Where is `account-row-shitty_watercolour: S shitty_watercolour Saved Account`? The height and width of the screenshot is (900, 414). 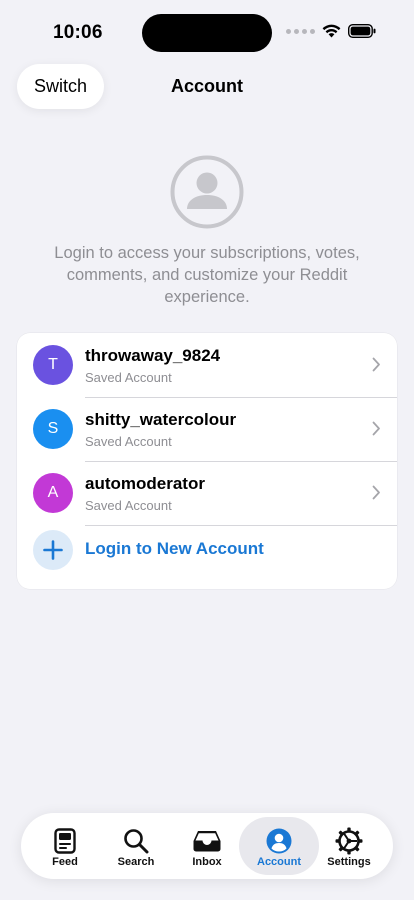
account-row-shitty_watercolour: S shitty_watercolour Saved Account is located at coordinates (207, 429).